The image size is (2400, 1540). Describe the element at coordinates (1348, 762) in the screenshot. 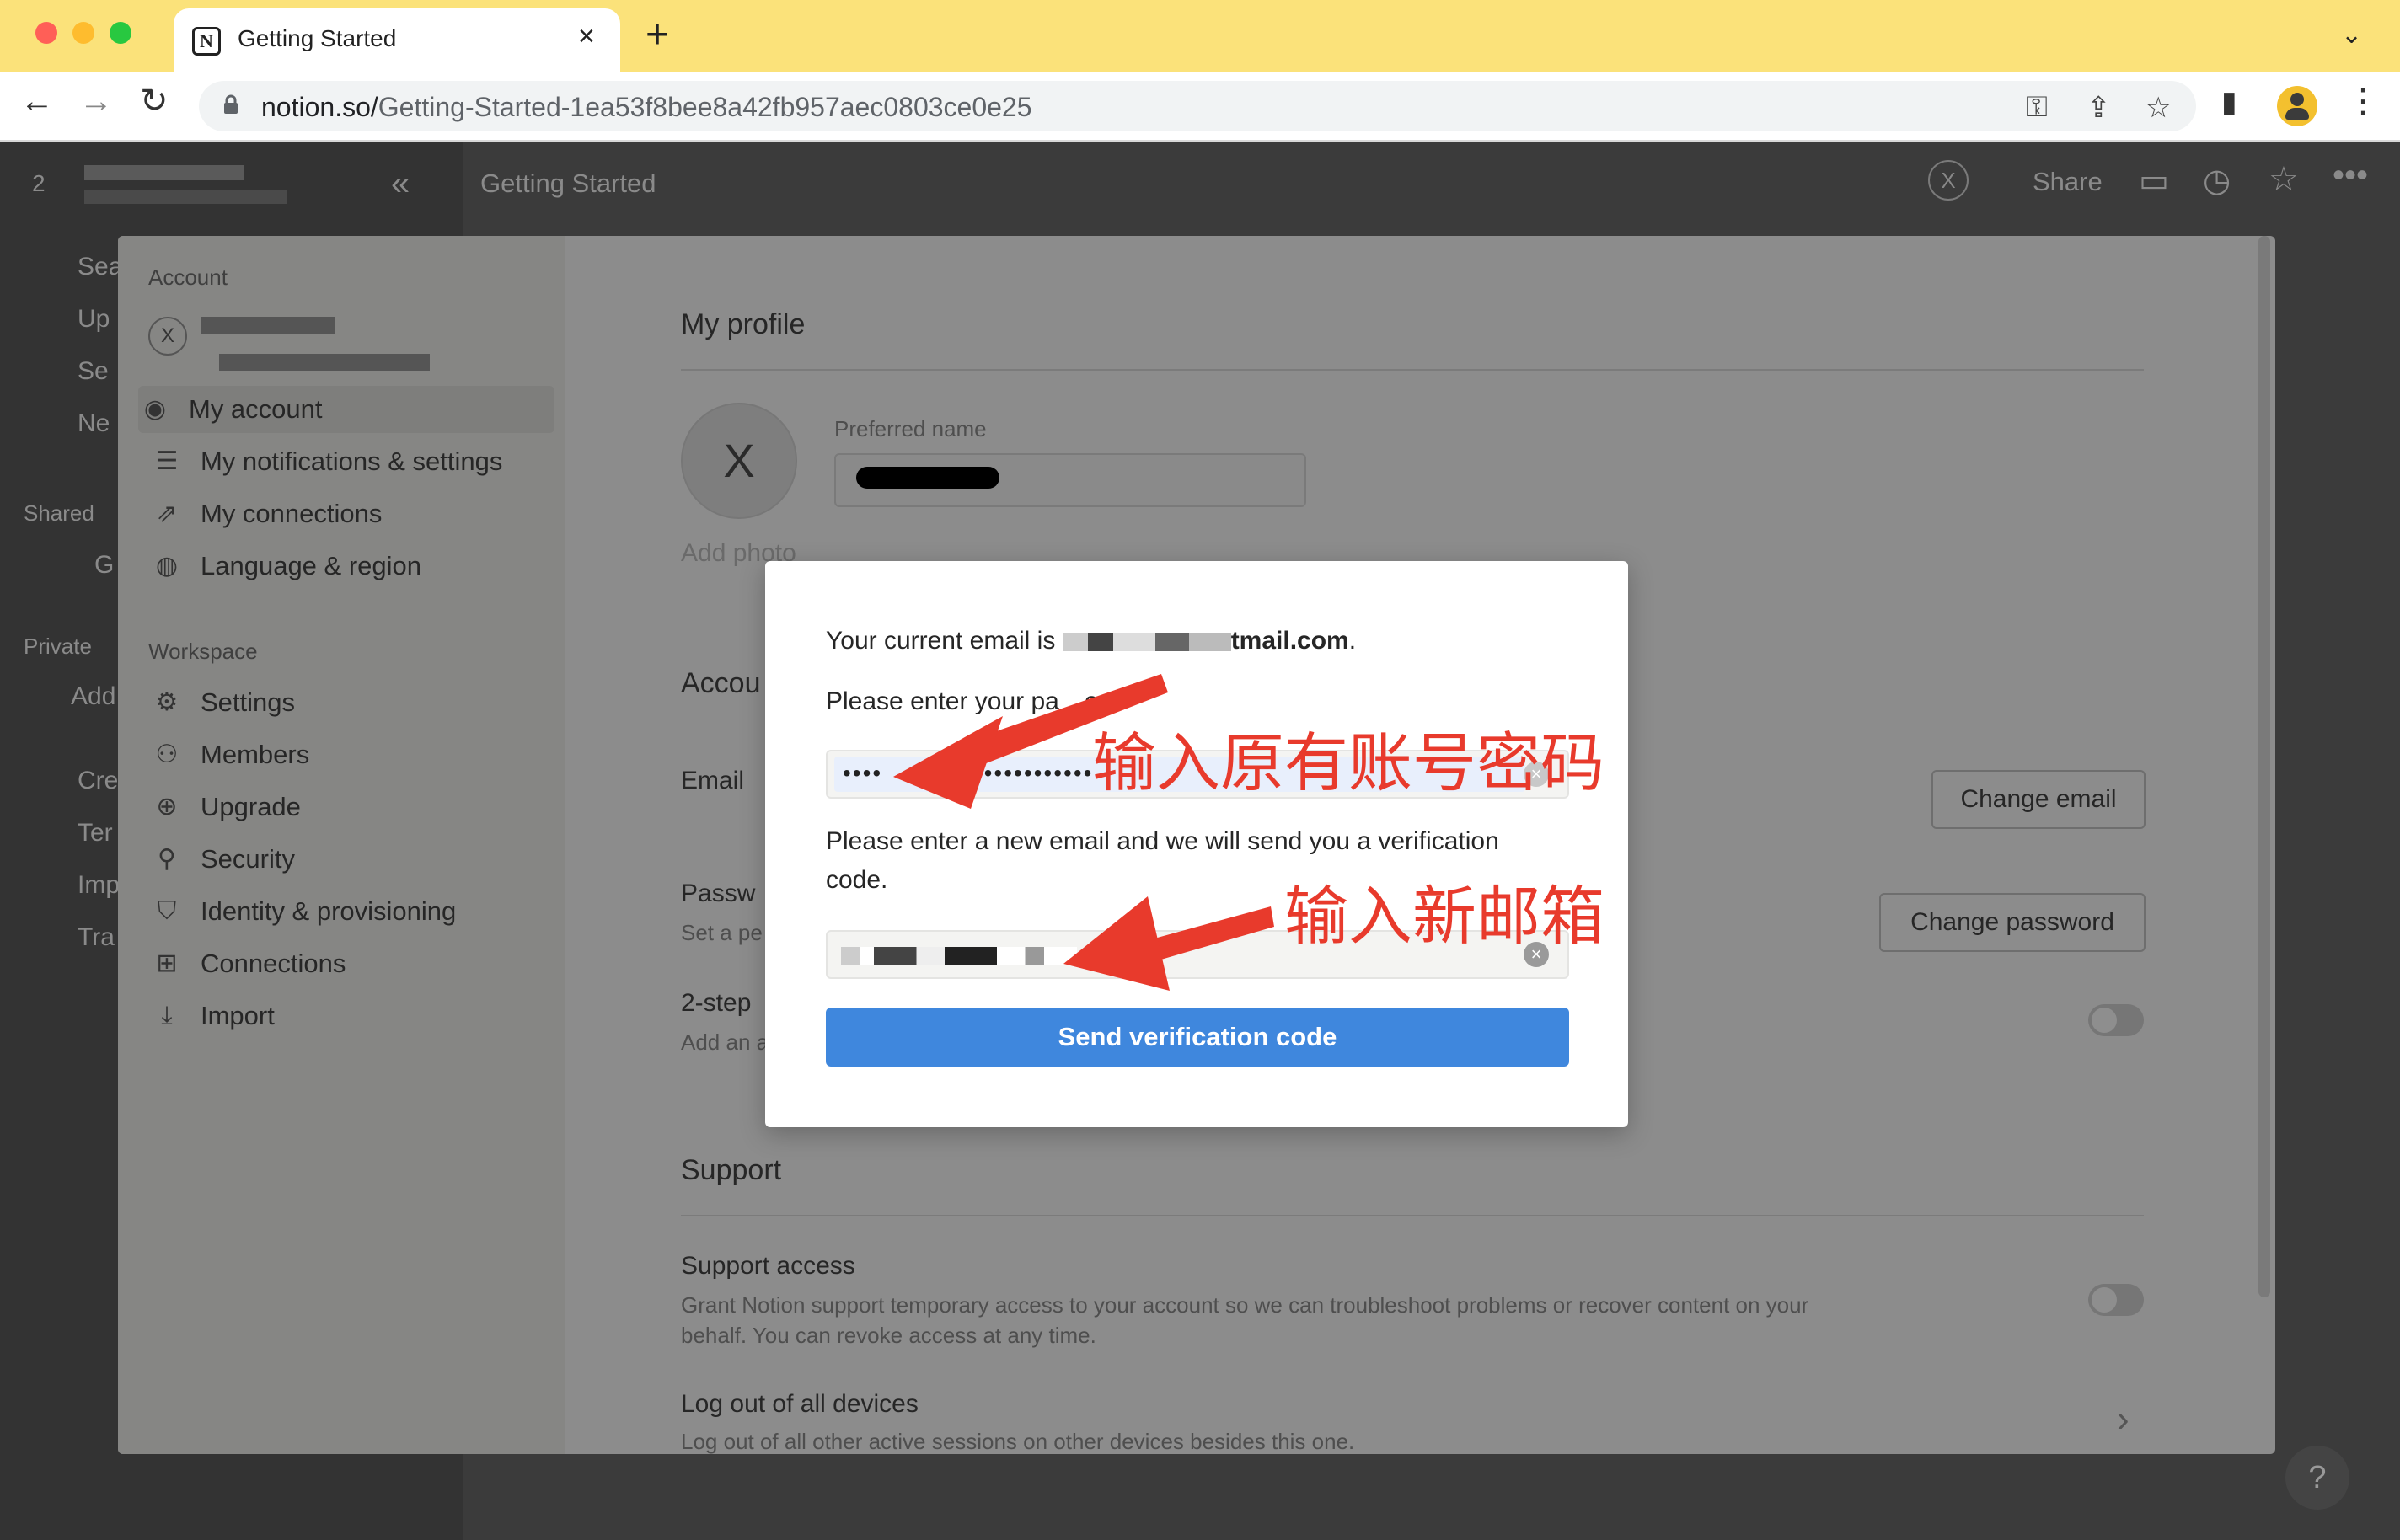

I see `password-annotation-text: 输入原有账号密码` at that location.